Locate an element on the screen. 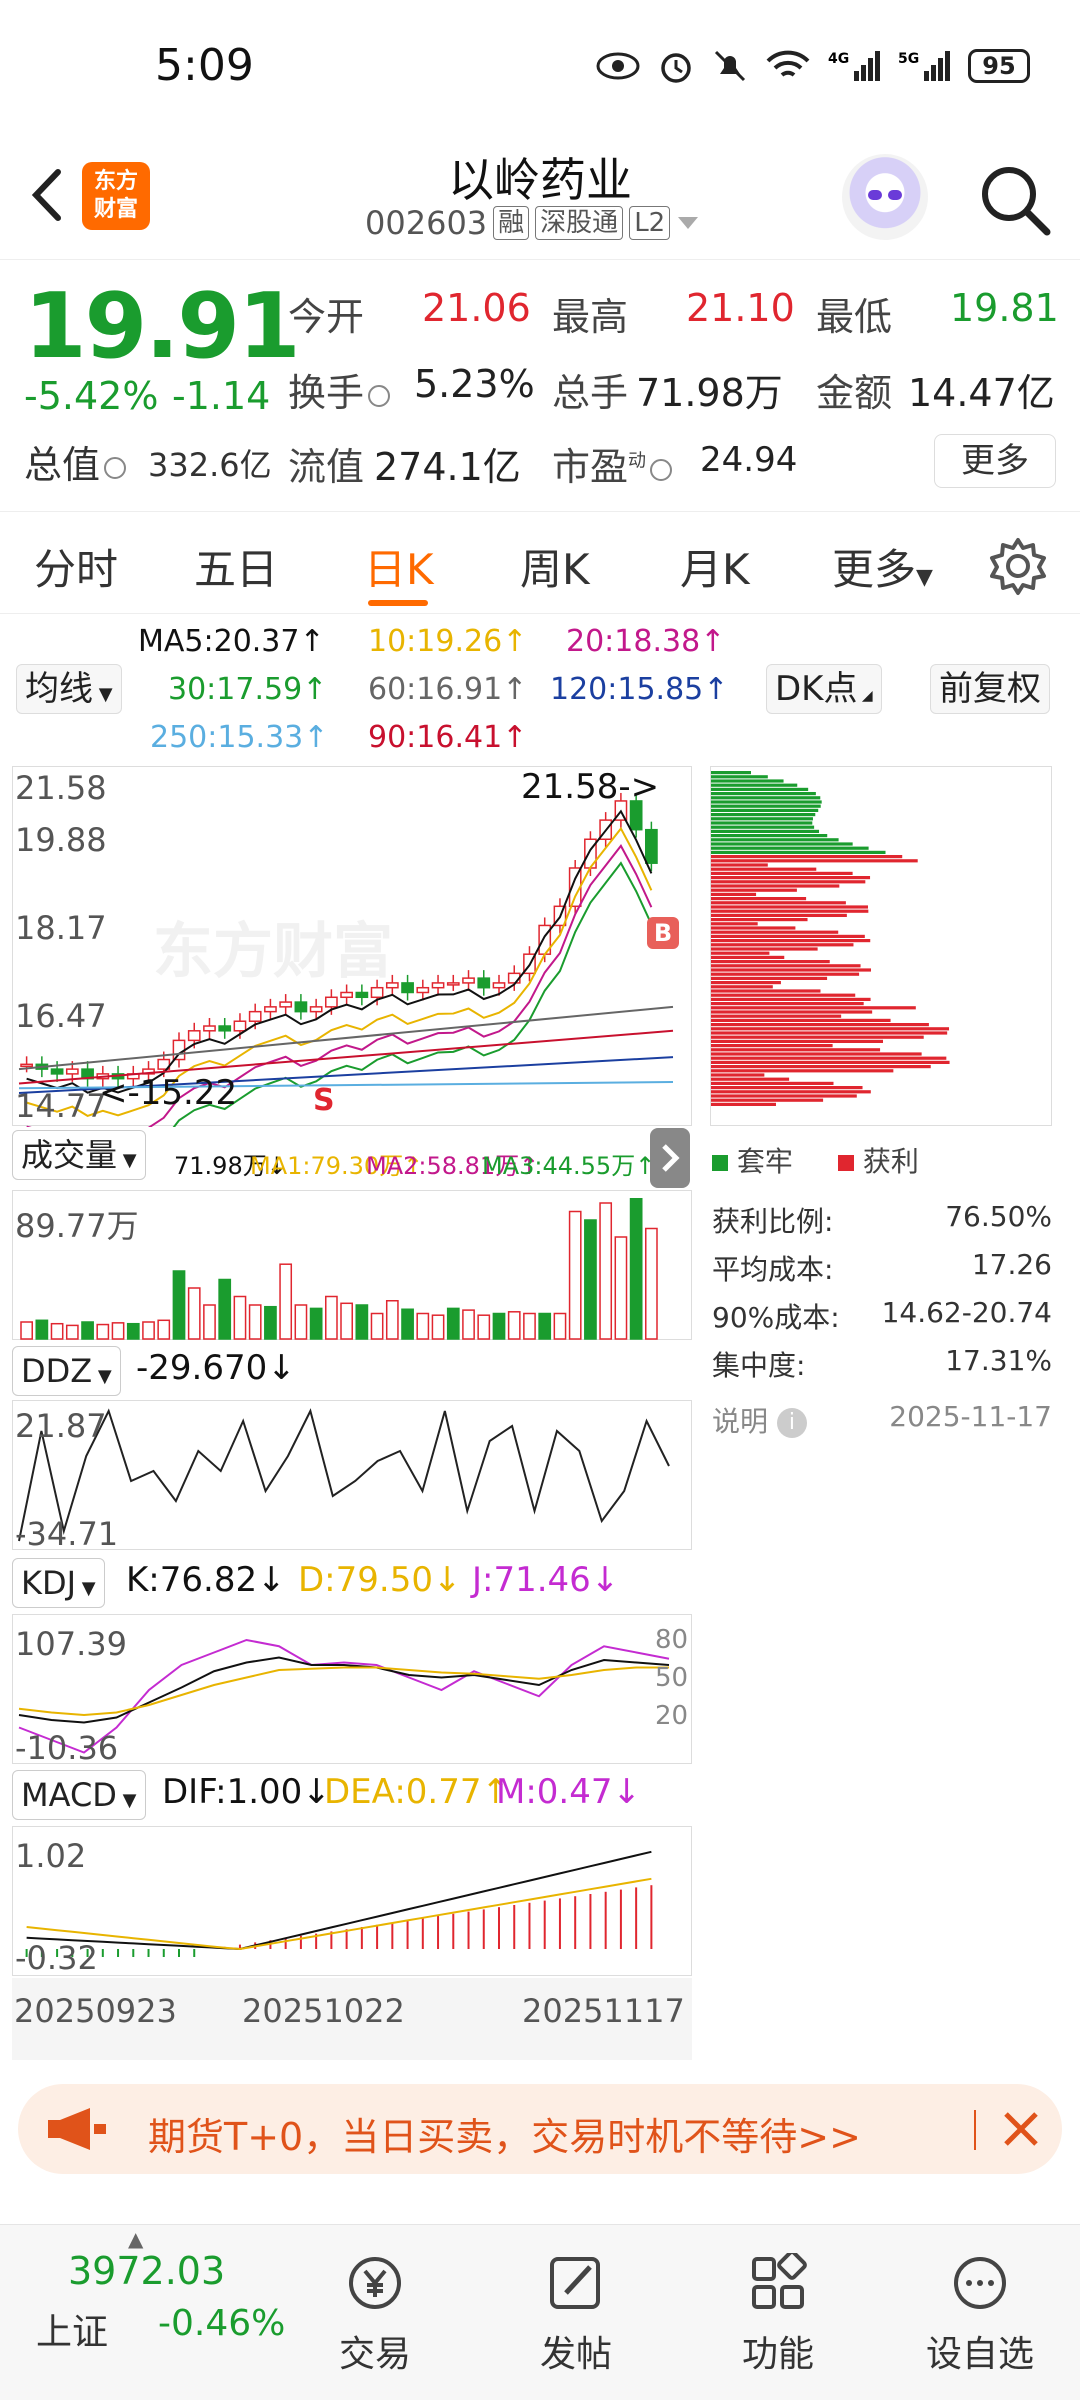 This screenshot has height=2400, width=1080. kdj-d: D:79.50↓ is located at coordinates (380, 1580).